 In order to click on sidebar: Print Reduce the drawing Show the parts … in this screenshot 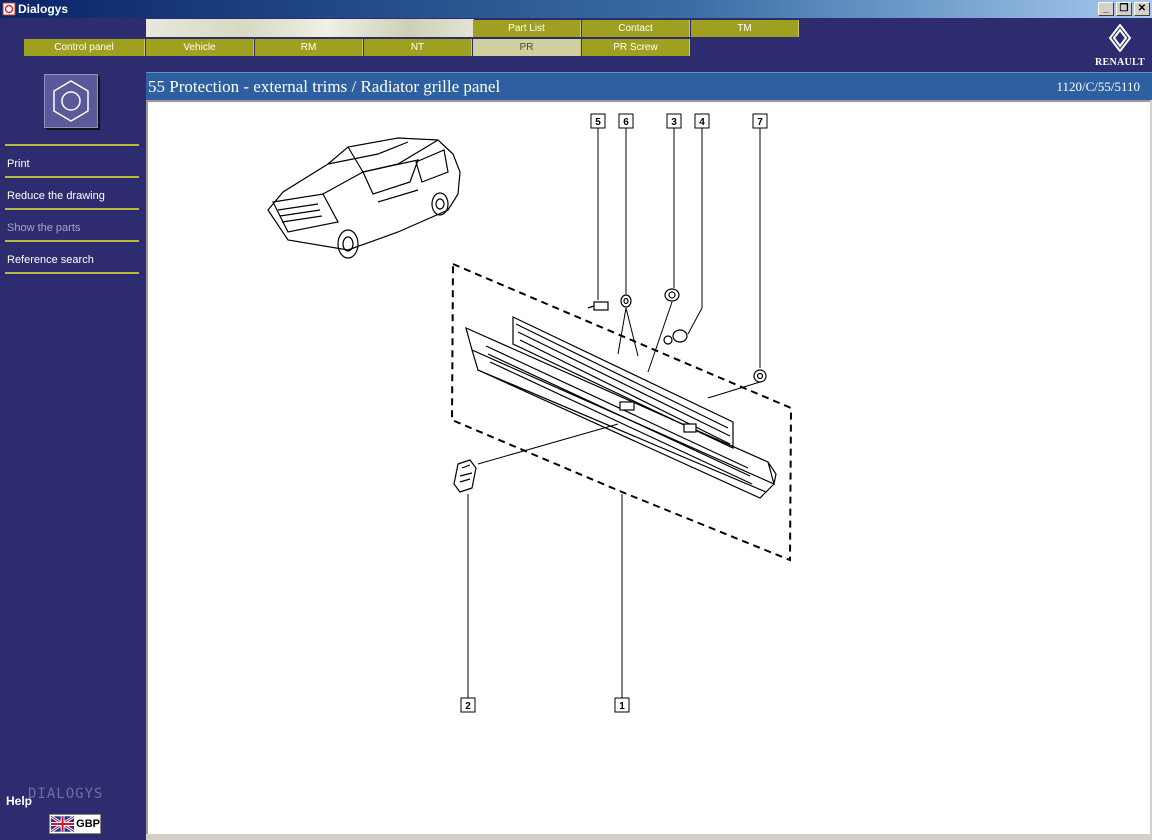, I will do `click(73, 456)`.